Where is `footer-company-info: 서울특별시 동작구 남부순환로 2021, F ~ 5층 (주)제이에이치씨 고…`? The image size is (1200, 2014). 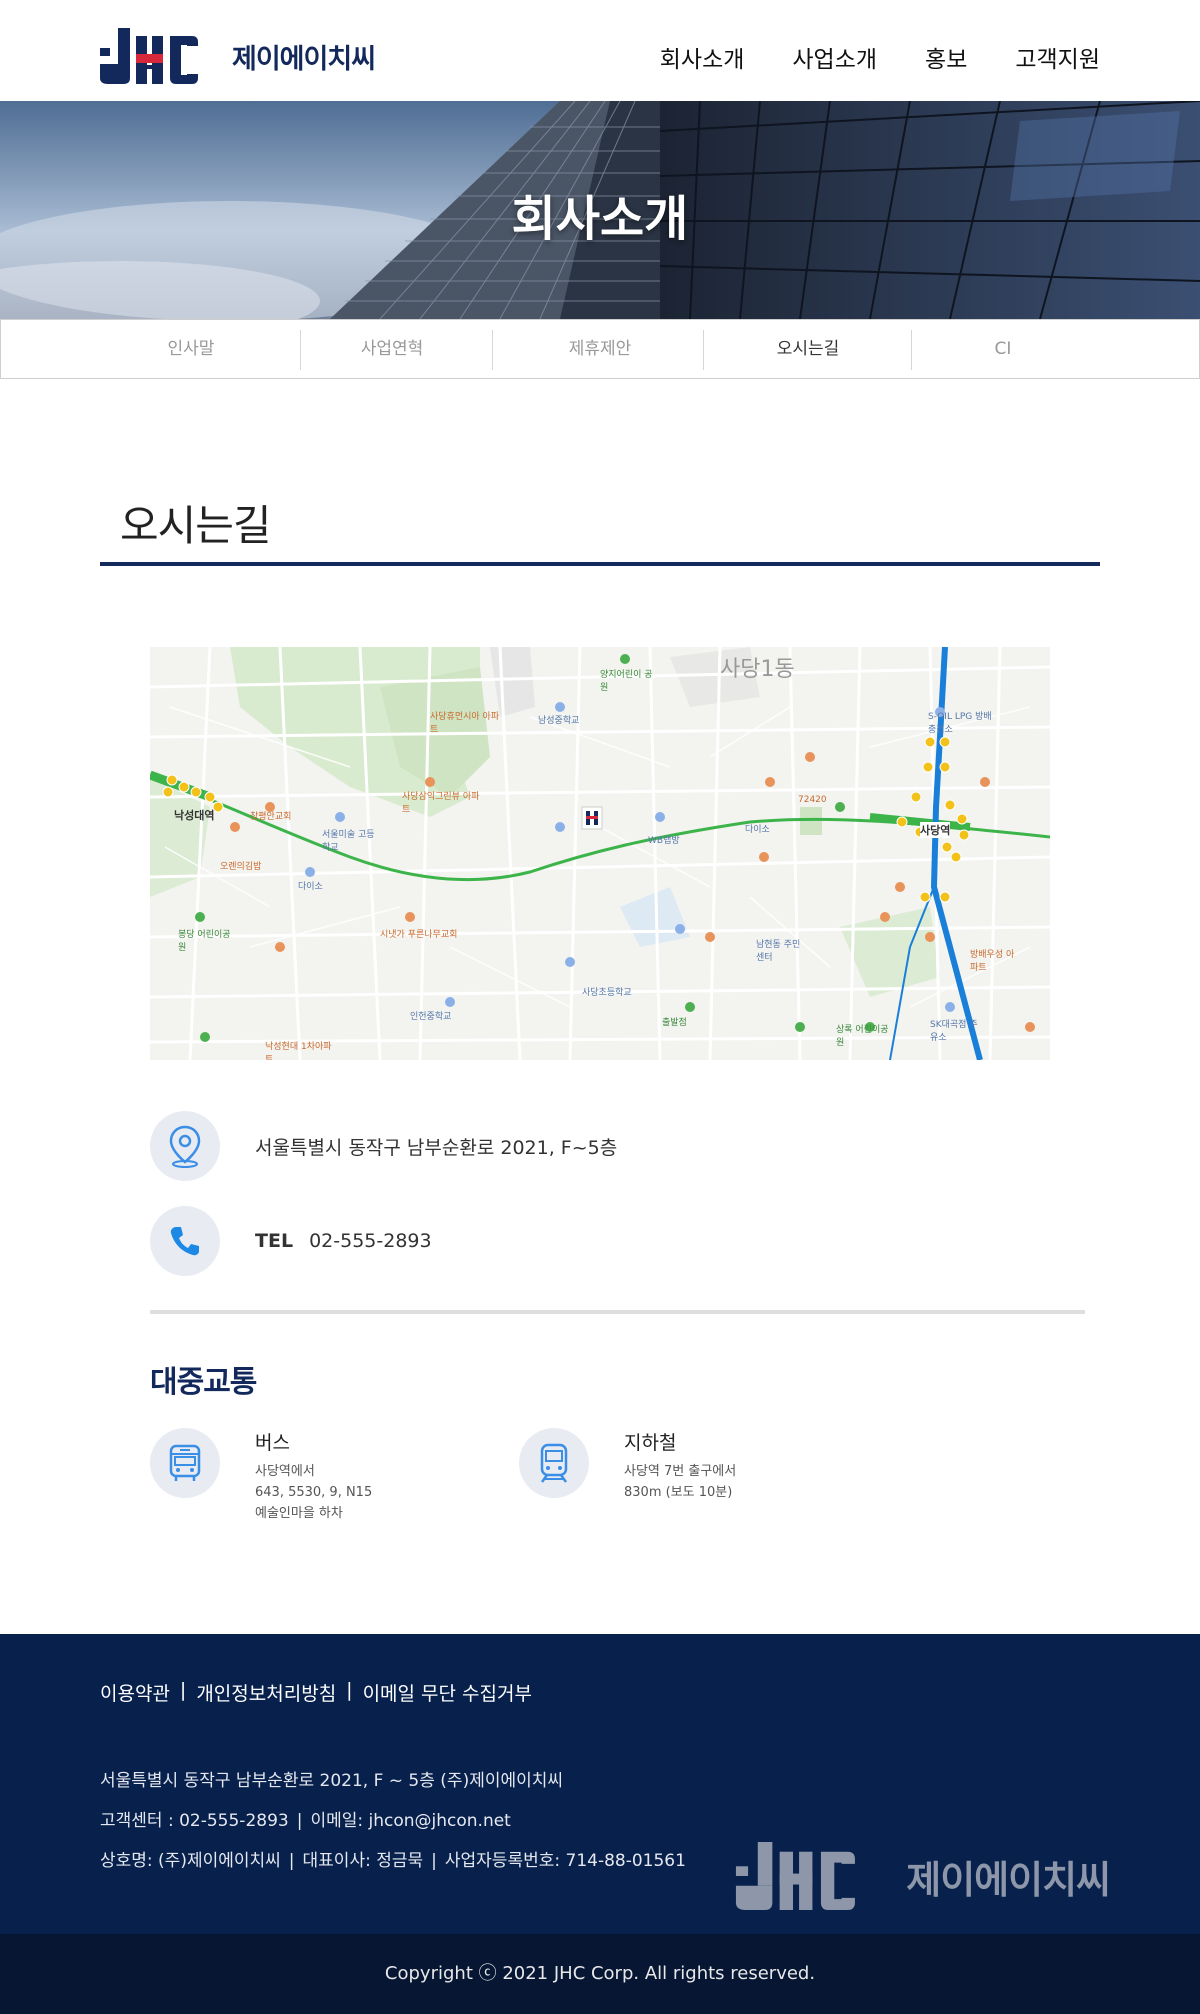
footer-company-info: 서울특별시 동작구 남부순환로 2021, F ~ 5층 (주)제이에이치씨 고… is located at coordinates (393, 1821).